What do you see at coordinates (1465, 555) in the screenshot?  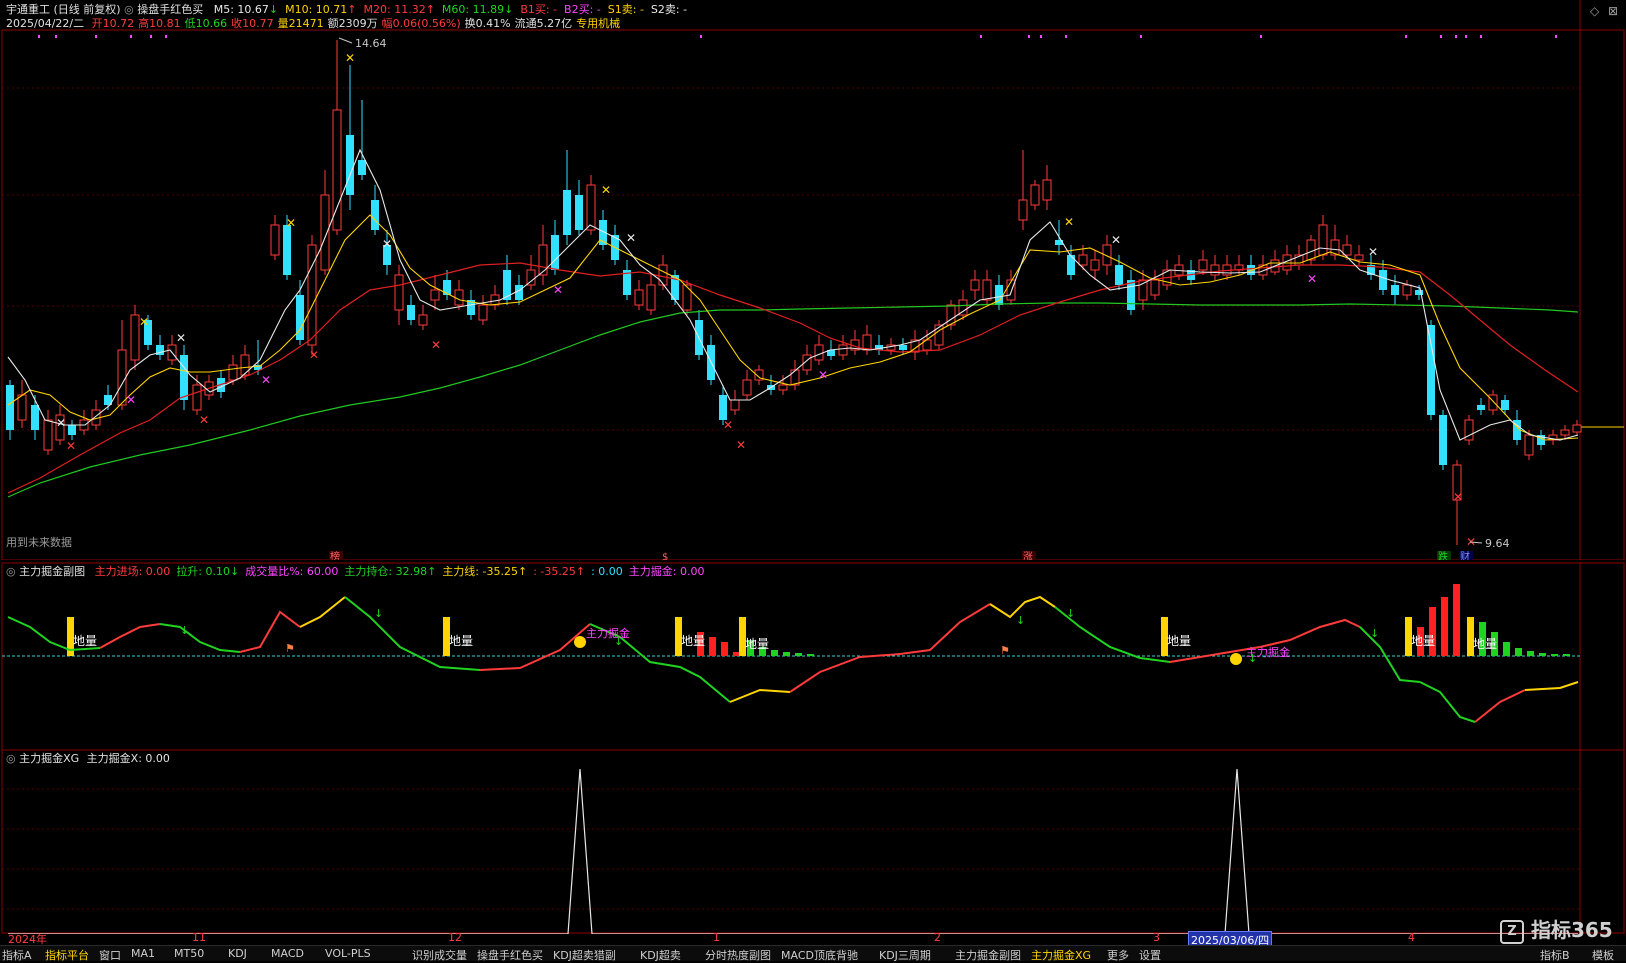 I see `event-marker-cai: 财` at bounding box center [1465, 555].